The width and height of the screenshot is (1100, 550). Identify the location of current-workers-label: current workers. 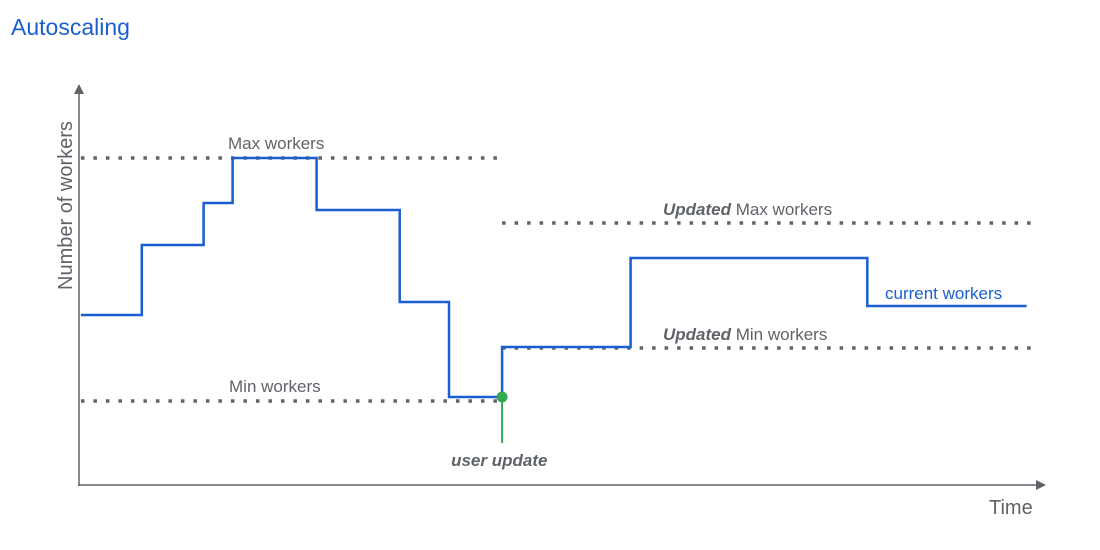
(943, 293).